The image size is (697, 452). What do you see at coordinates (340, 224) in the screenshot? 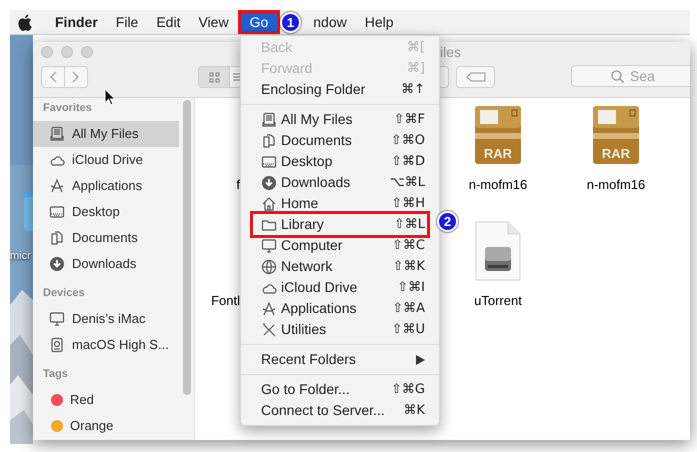
I see `menu-item: Library ⇧⌘L` at bounding box center [340, 224].